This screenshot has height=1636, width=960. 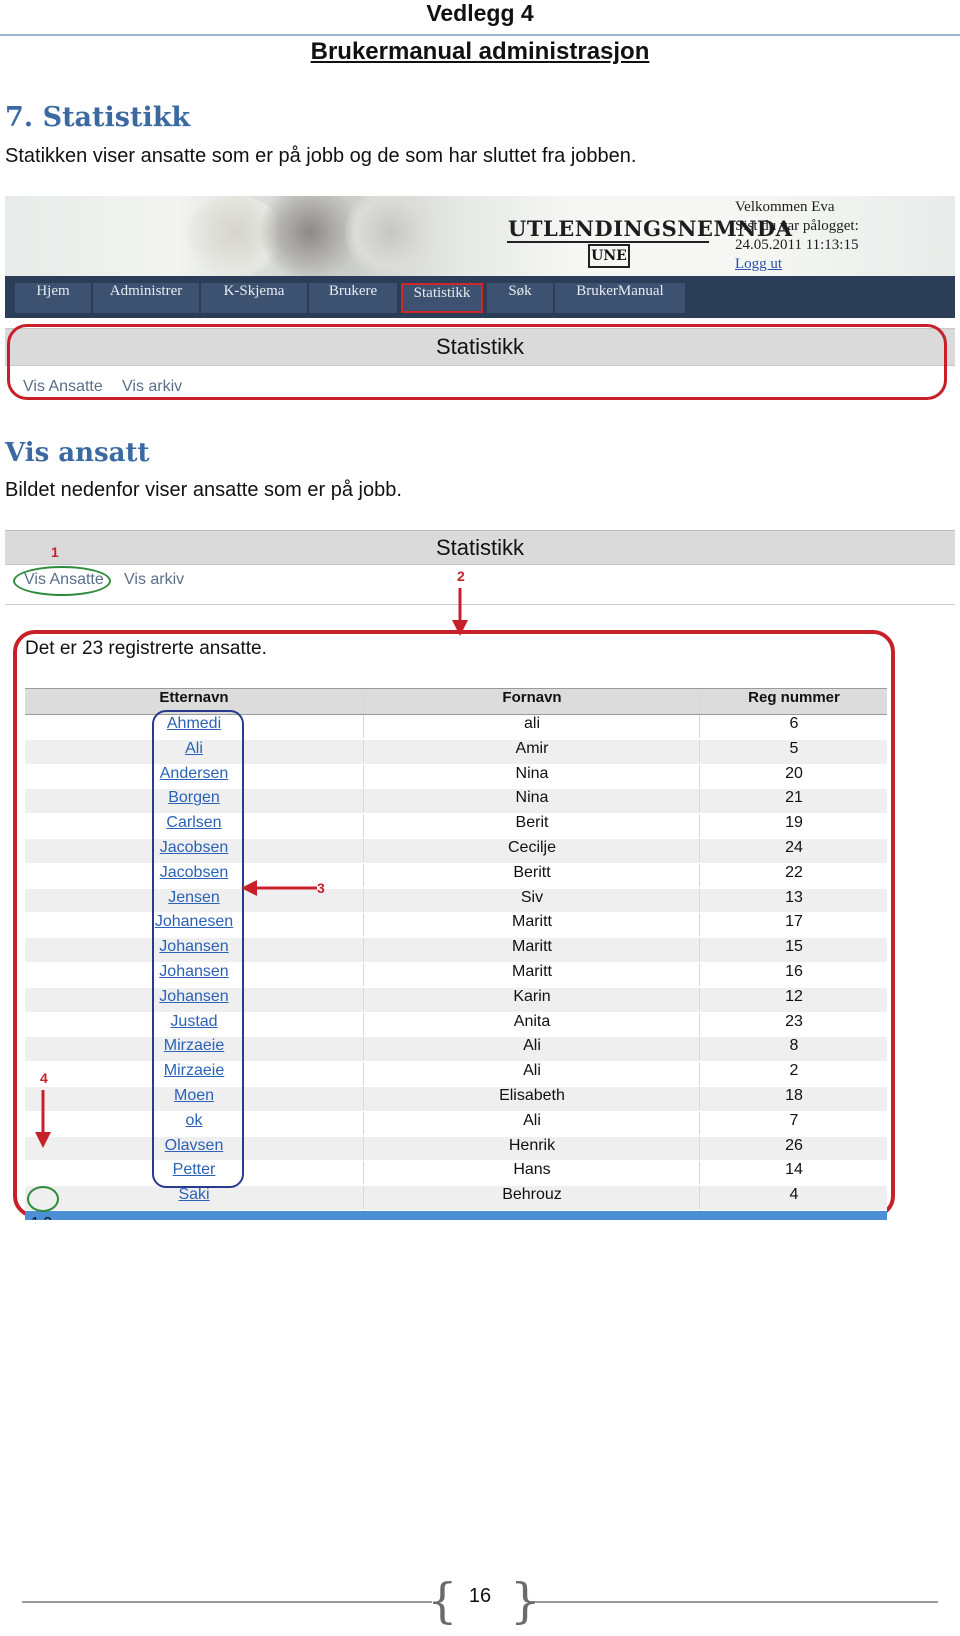 What do you see at coordinates (793, 801) in the screenshot?
I see `reg-nummer-cell: 21` at bounding box center [793, 801].